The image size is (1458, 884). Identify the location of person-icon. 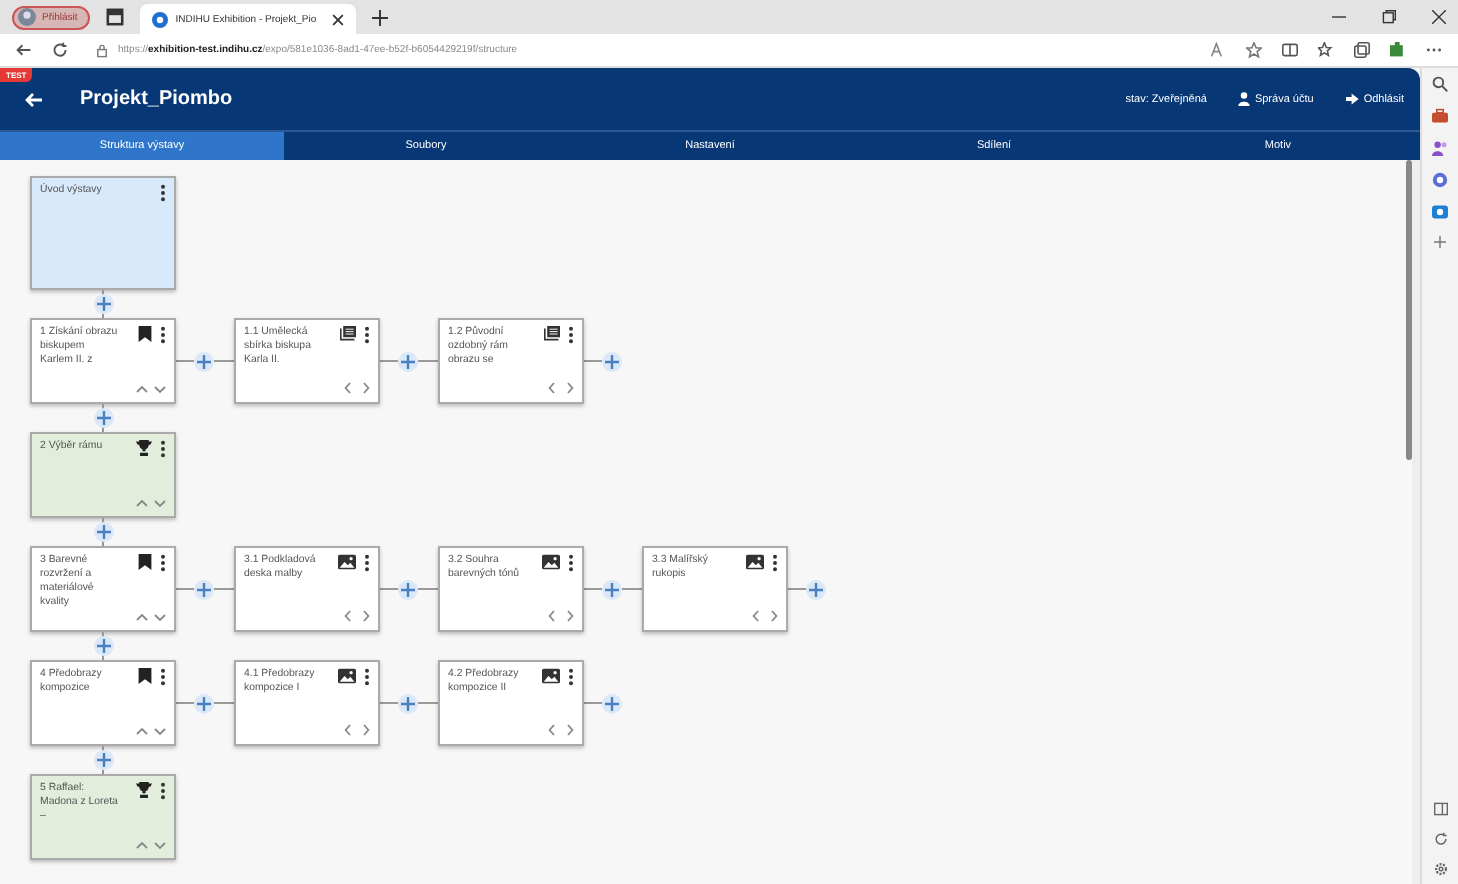
(1244, 99).